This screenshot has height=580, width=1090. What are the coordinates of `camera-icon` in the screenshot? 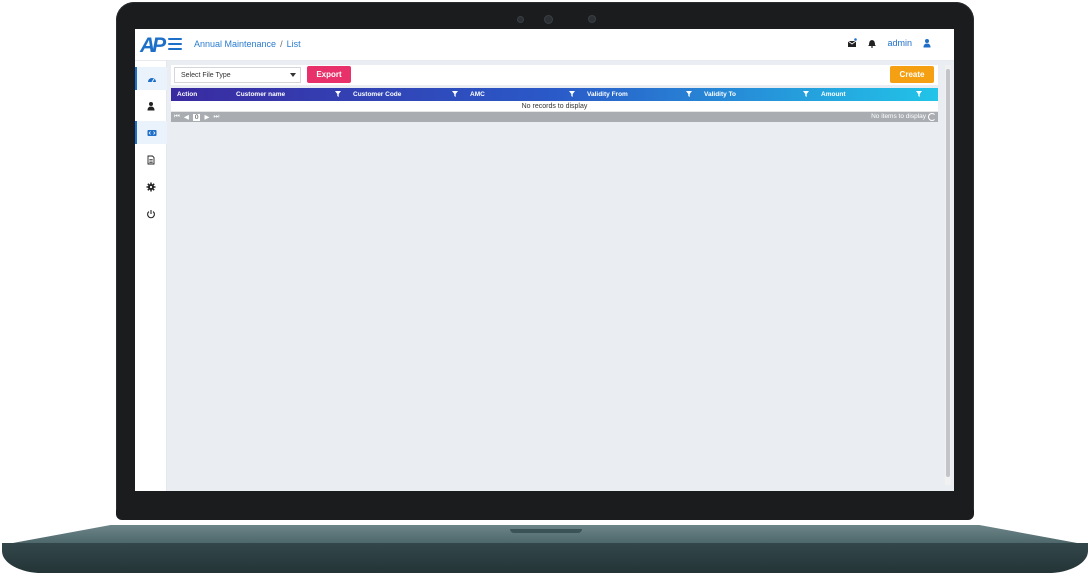 It's located at (548, 19).